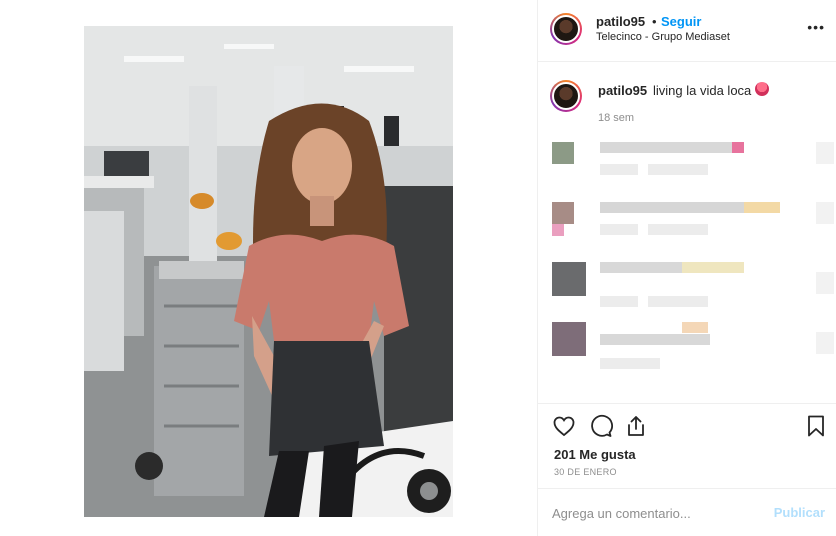 The height and width of the screenshot is (536, 836). What do you see at coordinates (595, 454) in the screenshot?
I see `likes-count: 201 Me gusta` at bounding box center [595, 454].